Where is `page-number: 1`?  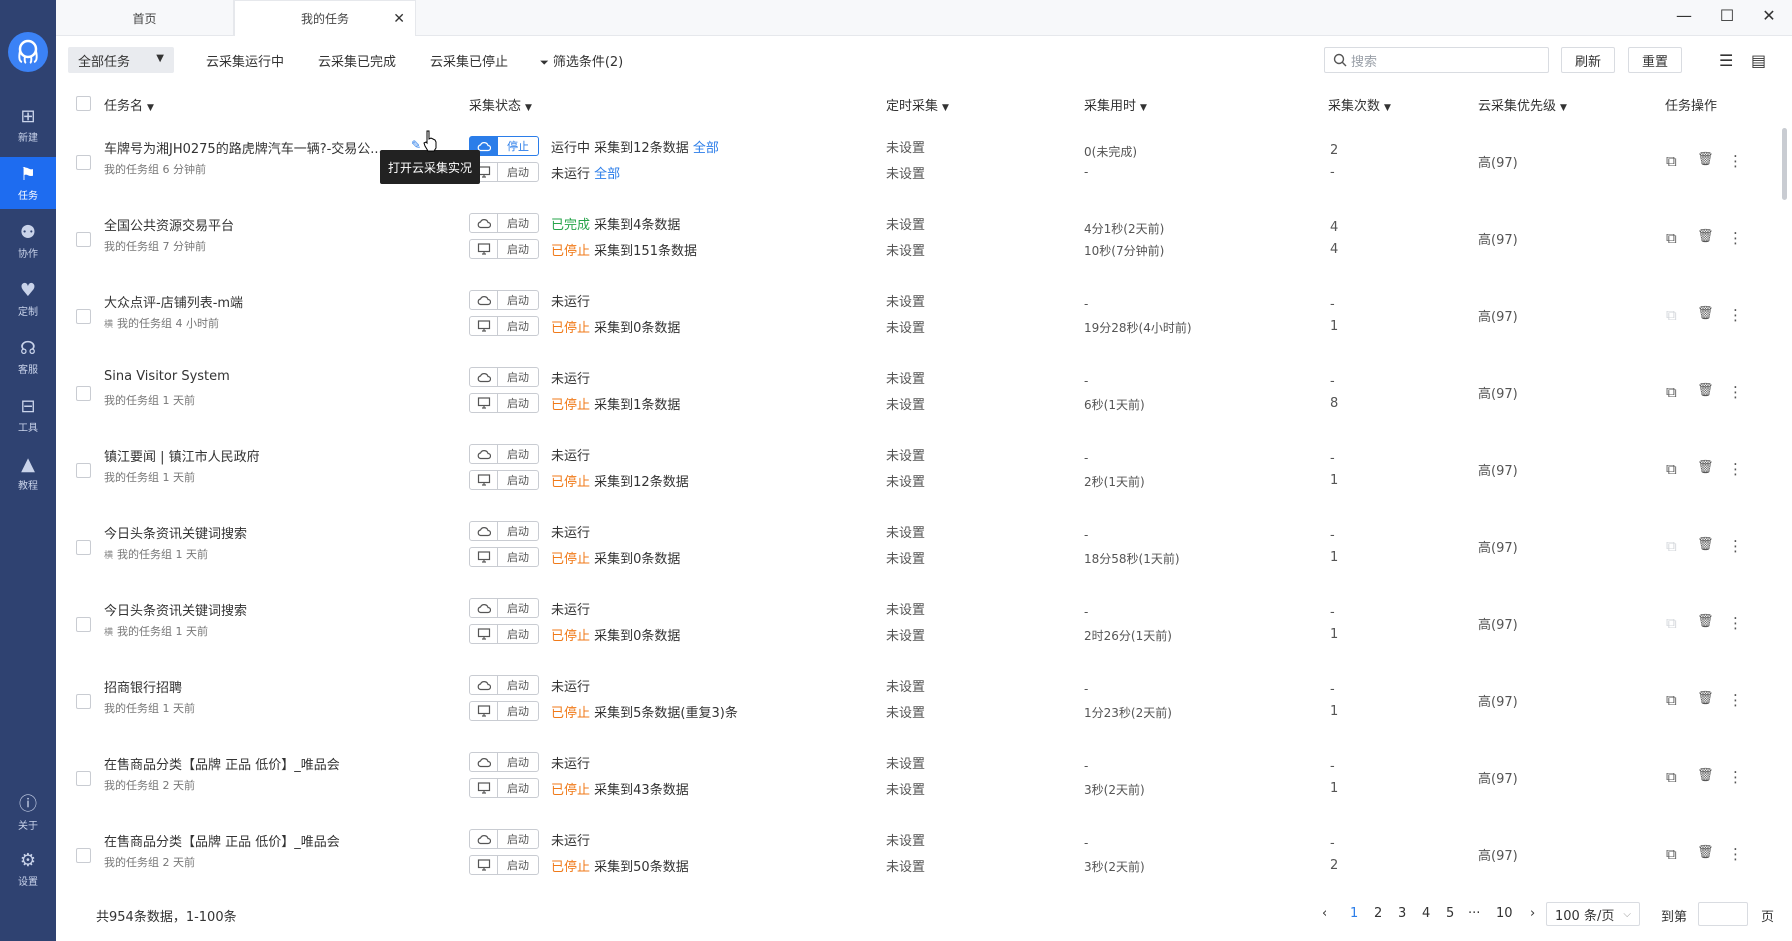
page-number: 1 is located at coordinates (1354, 913).